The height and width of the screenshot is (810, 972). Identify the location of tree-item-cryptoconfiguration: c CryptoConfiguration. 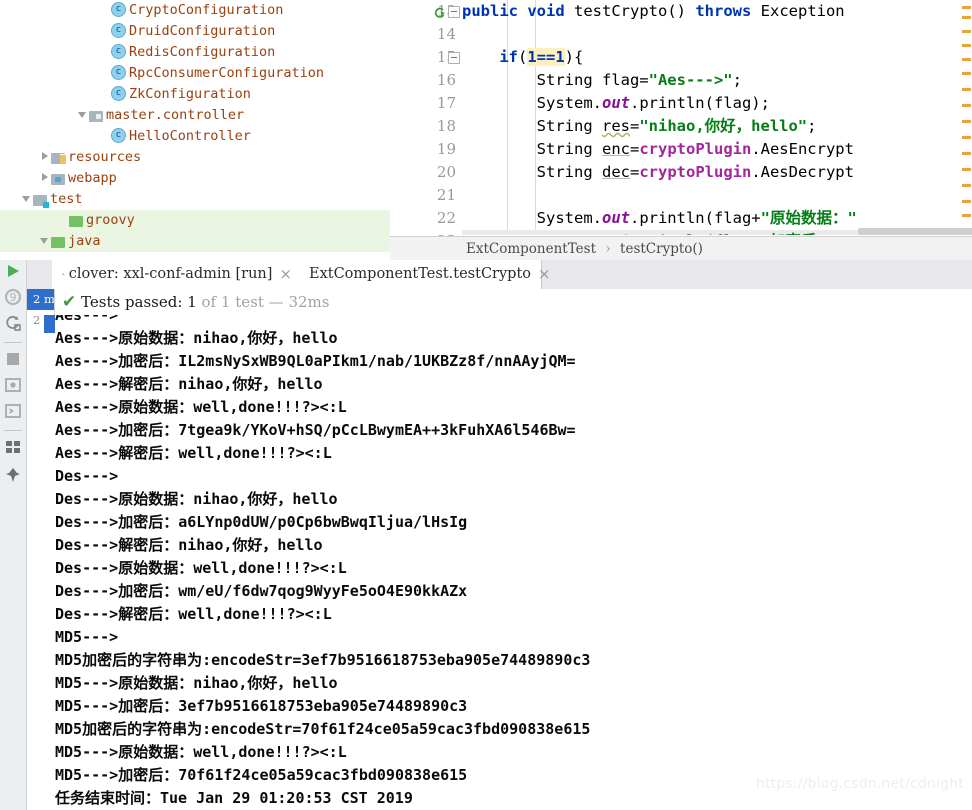
(195, 10).